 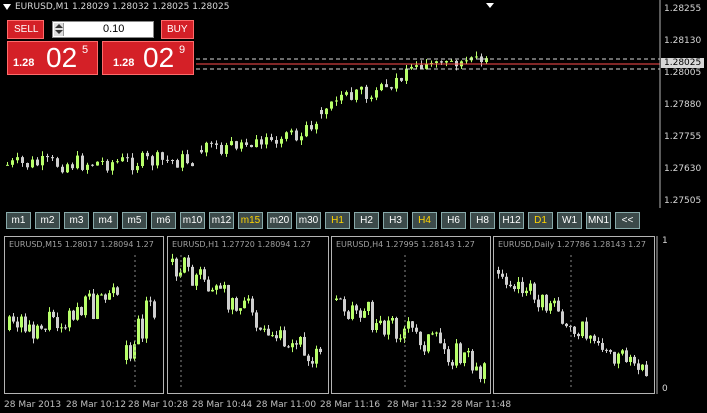 What do you see at coordinates (76, 220) in the screenshot?
I see `tf-button-m3: m3` at bounding box center [76, 220].